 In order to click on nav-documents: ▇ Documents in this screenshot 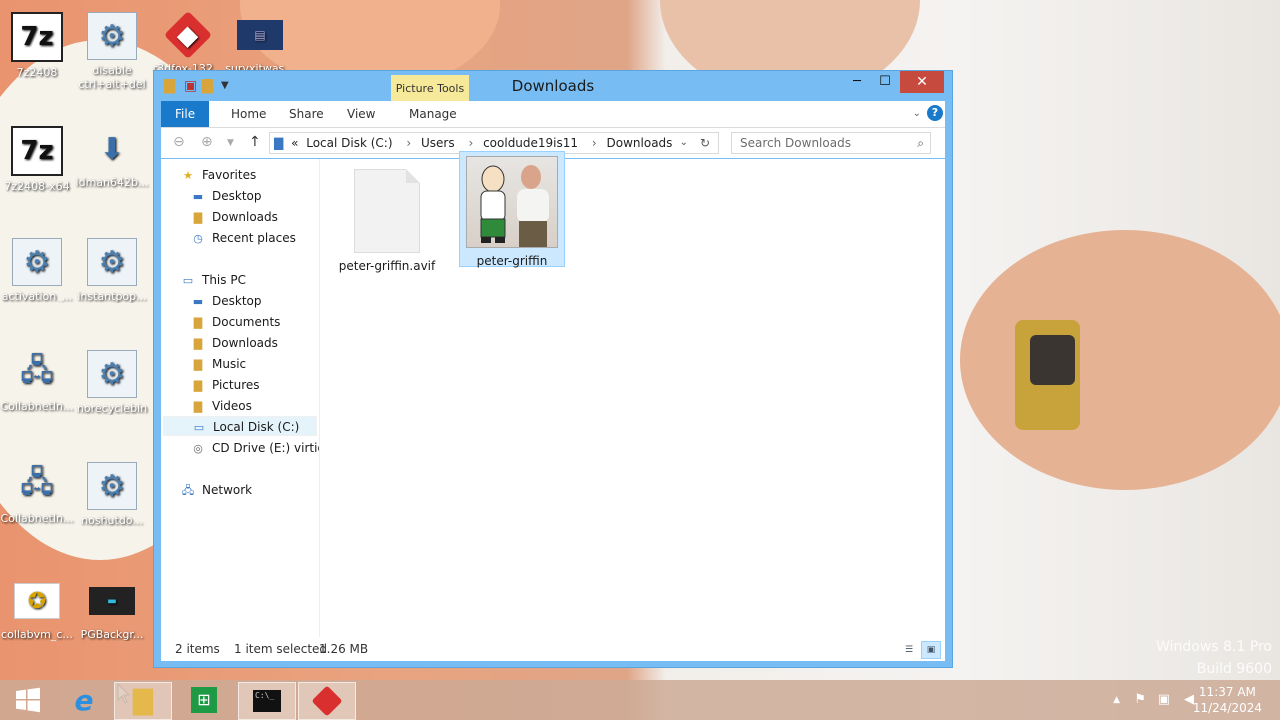, I will do `click(236, 322)`.